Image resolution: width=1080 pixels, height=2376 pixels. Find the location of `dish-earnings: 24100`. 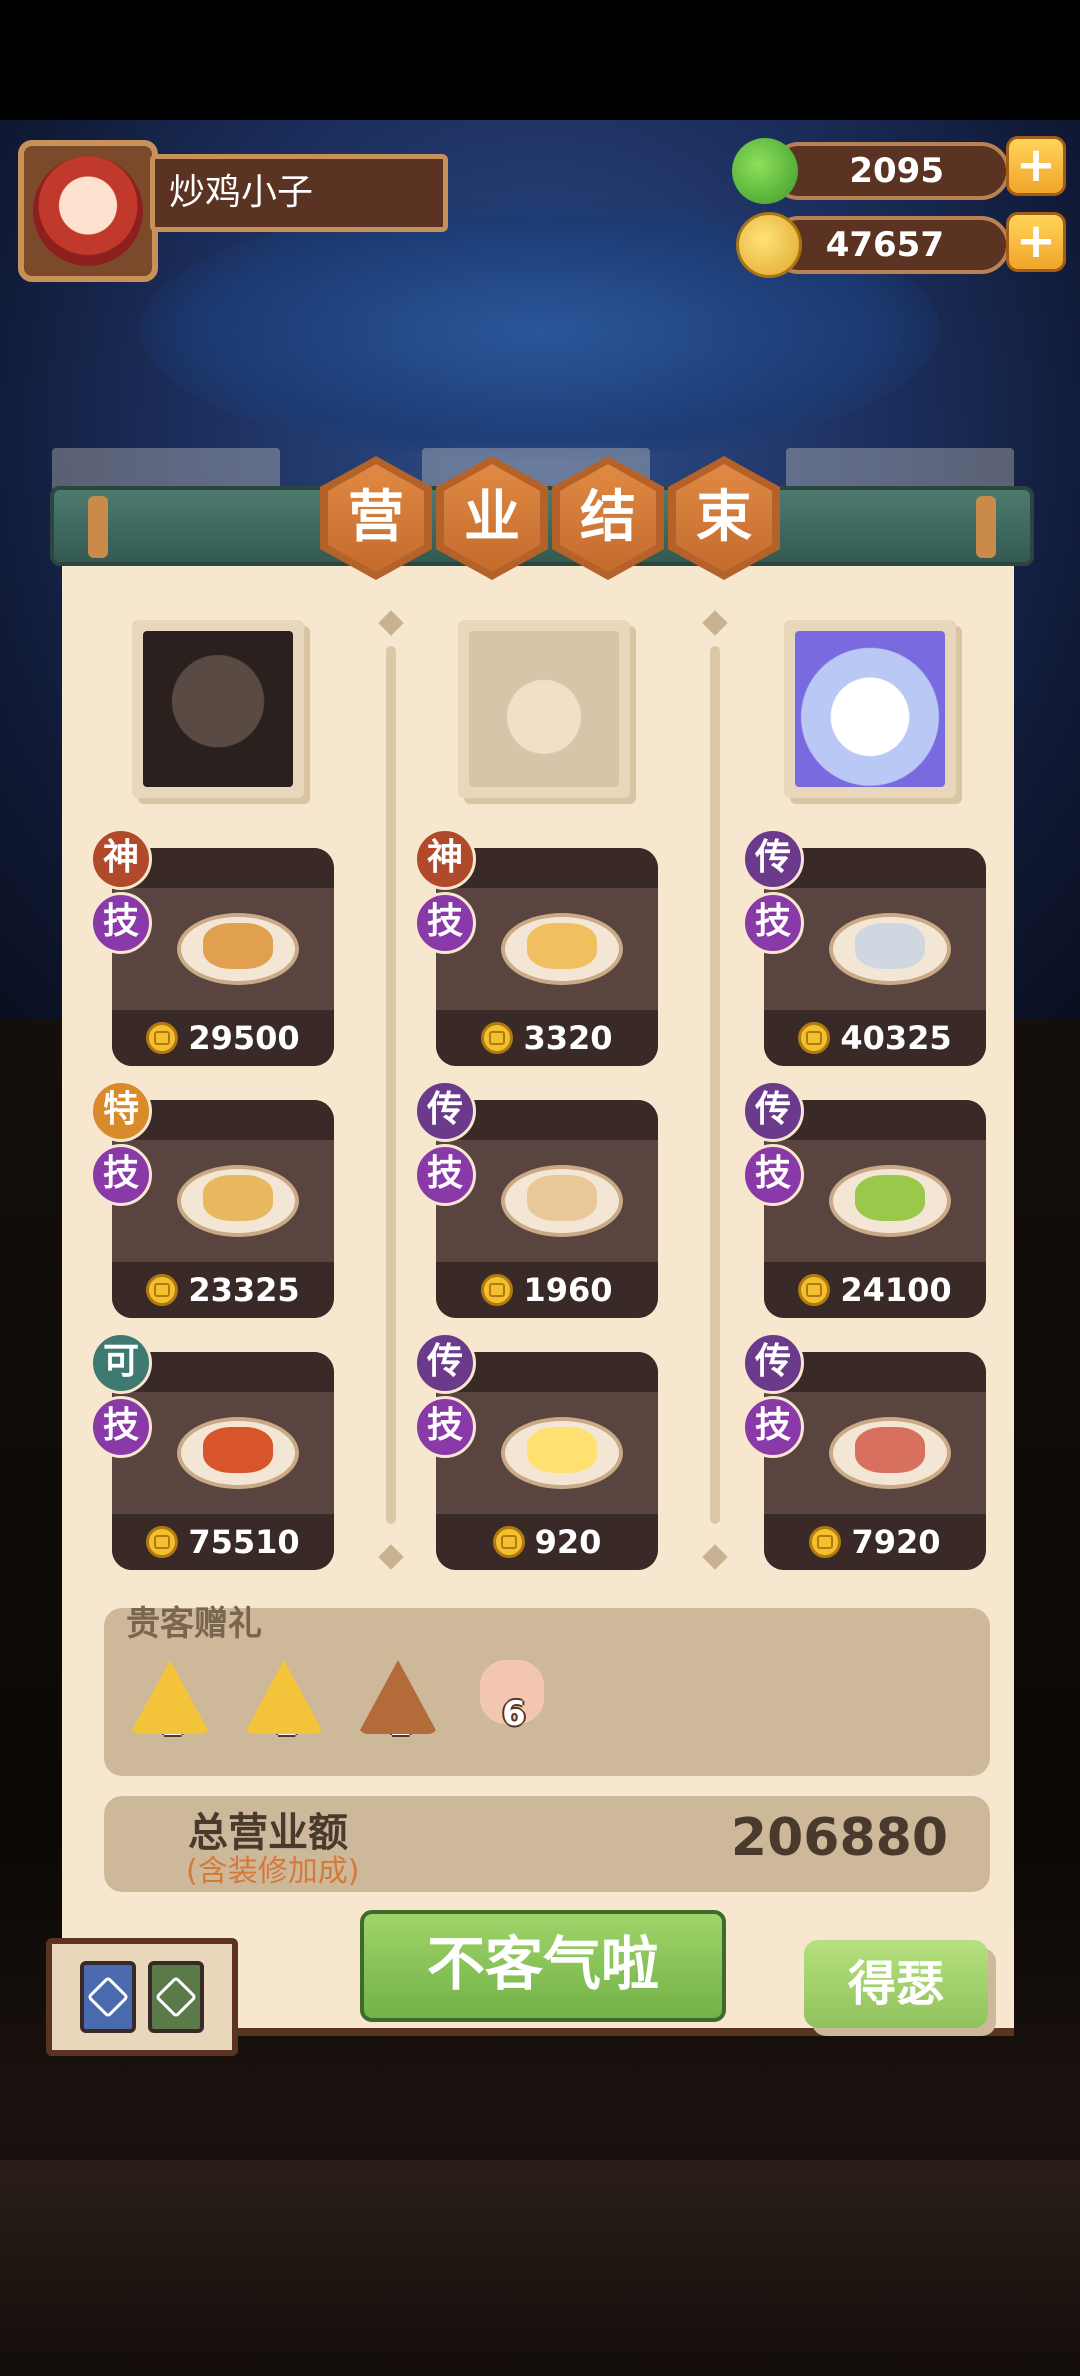

dish-earnings: 24100 is located at coordinates (875, 1290).